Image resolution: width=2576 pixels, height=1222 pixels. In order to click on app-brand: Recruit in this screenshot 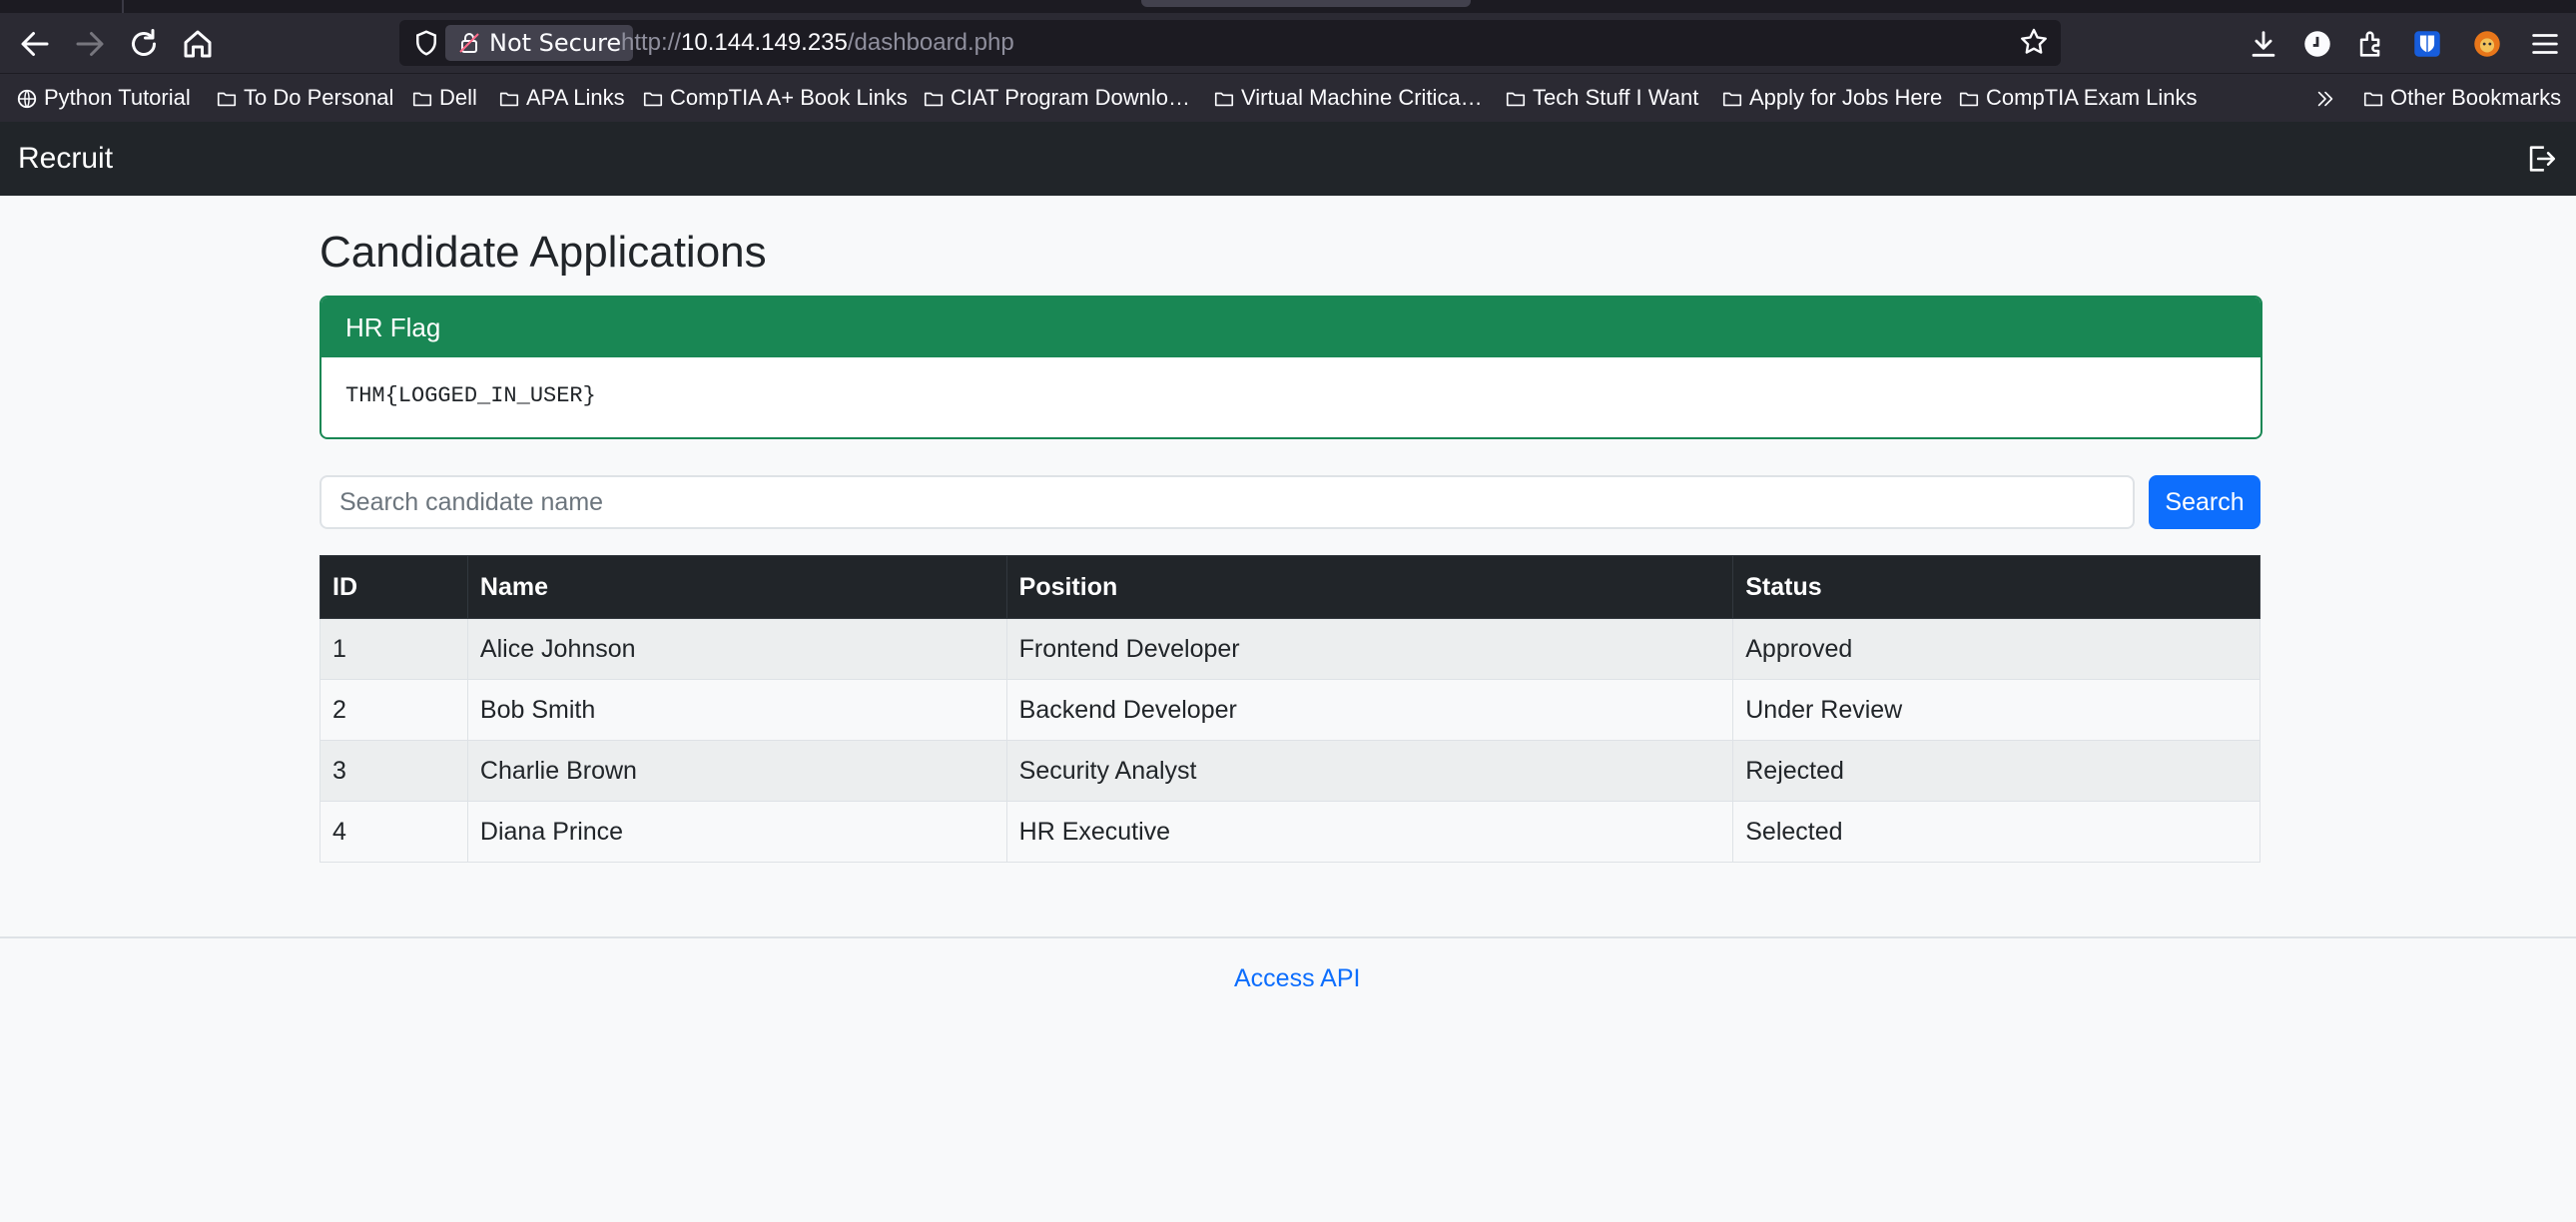, I will do `click(65, 159)`.